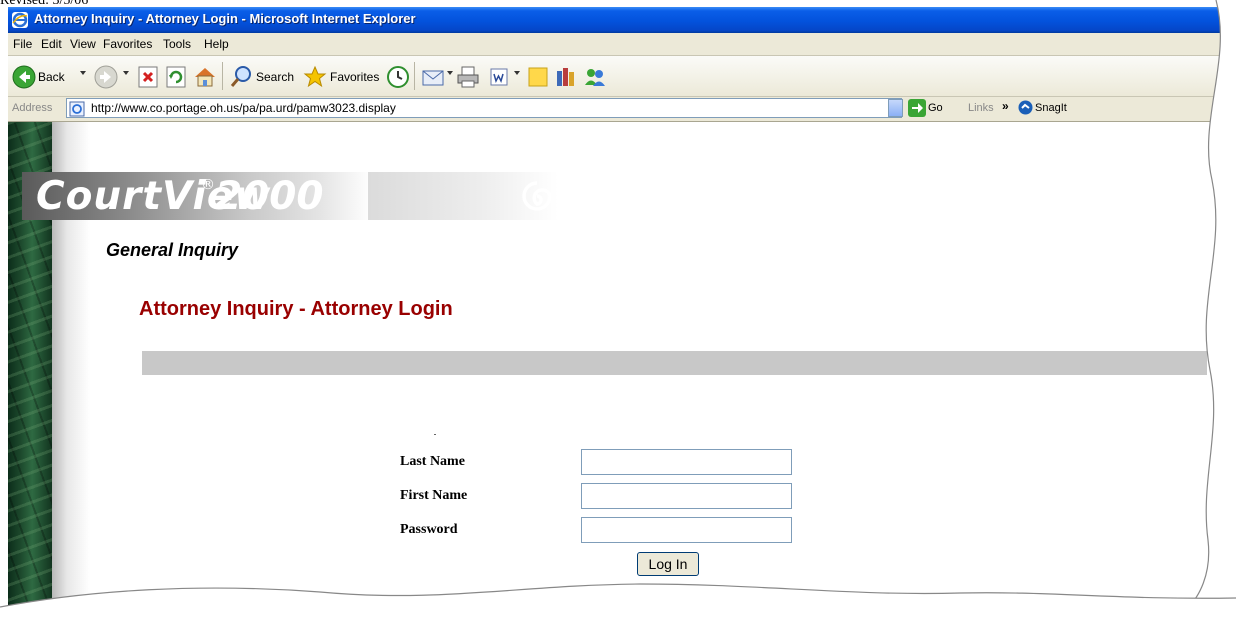 The image size is (1236, 625). I want to click on menu-help: Help, so click(216, 44).